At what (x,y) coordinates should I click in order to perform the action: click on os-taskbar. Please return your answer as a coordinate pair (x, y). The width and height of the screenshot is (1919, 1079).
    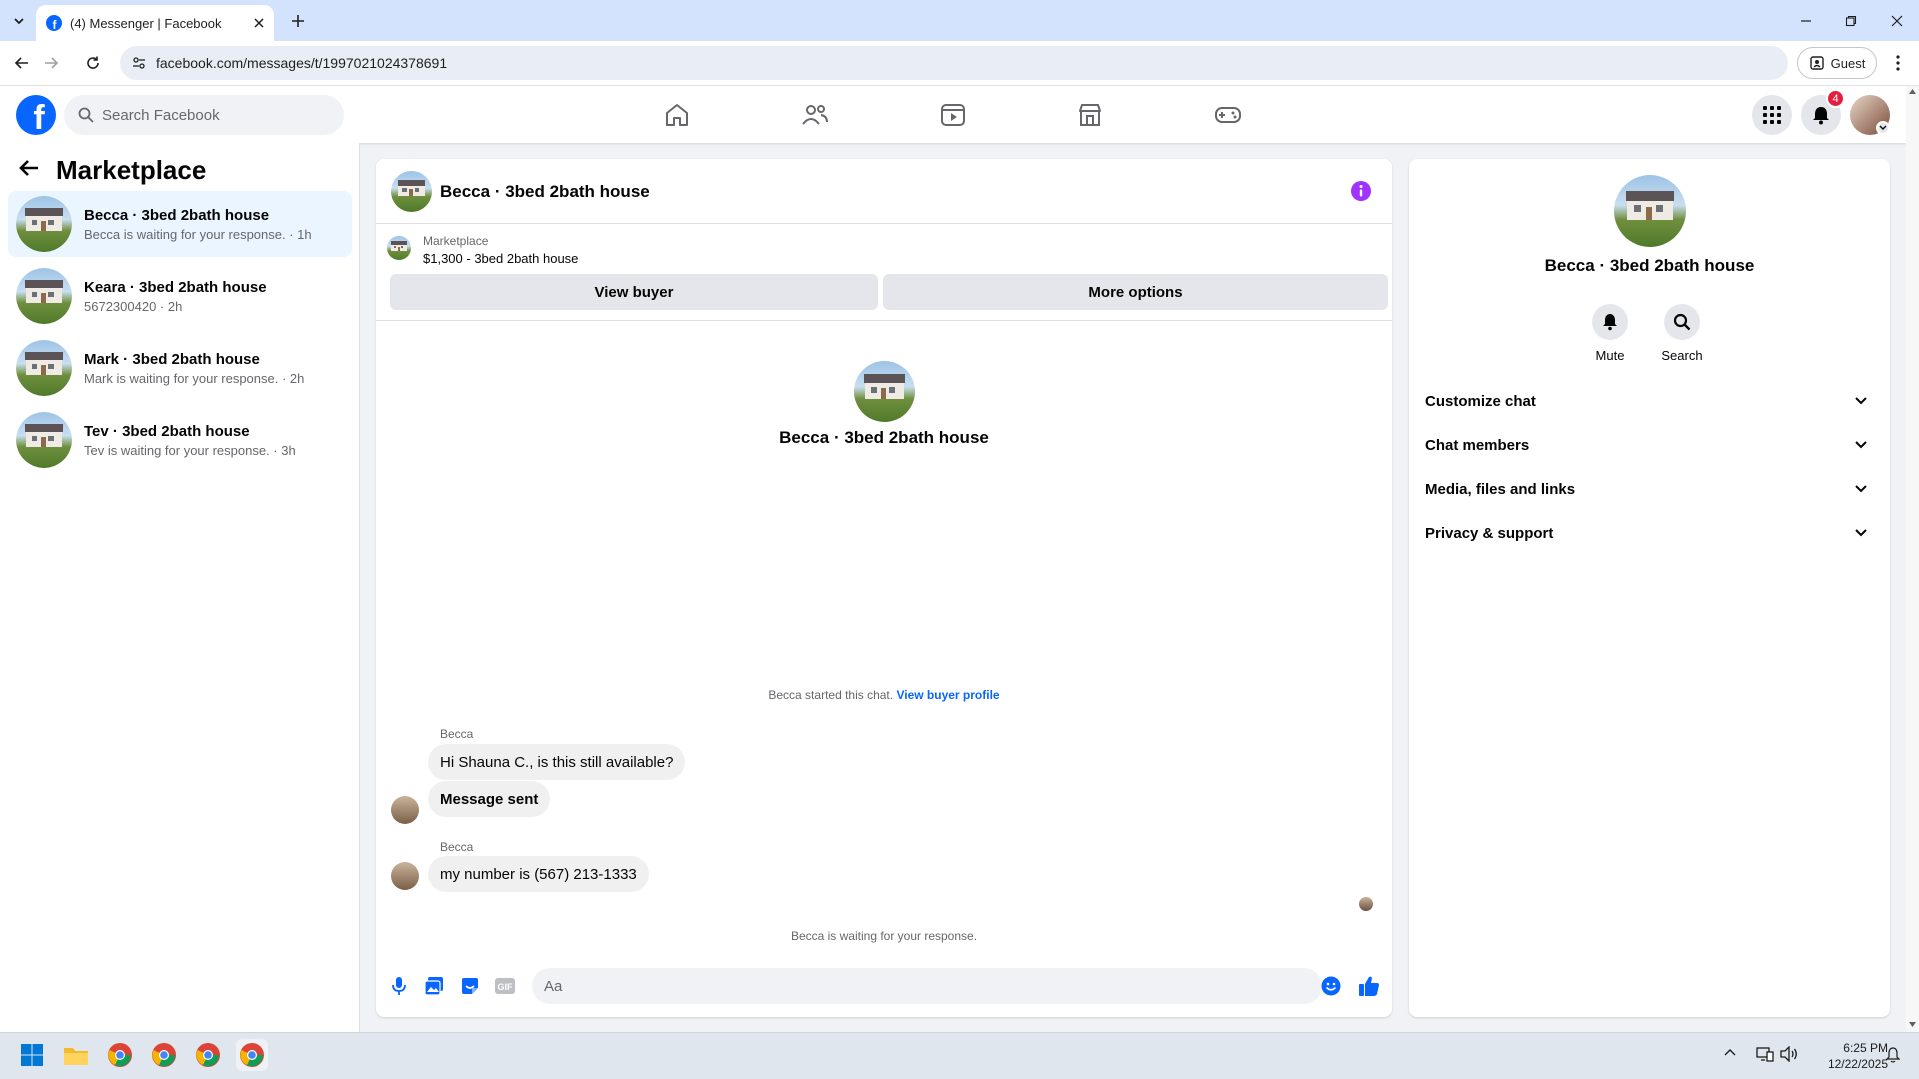
    Looking at the image, I should click on (959, 1055).